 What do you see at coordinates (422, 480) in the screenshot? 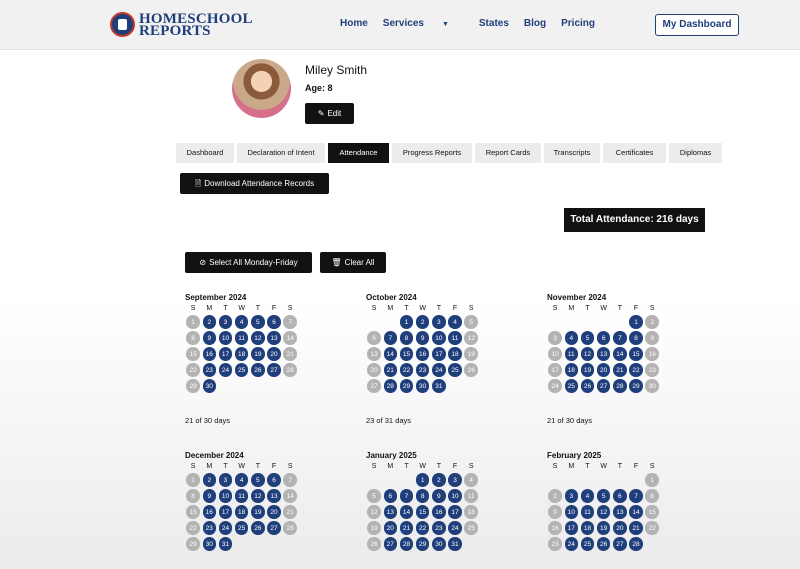
I see `day-toggle: 1` at bounding box center [422, 480].